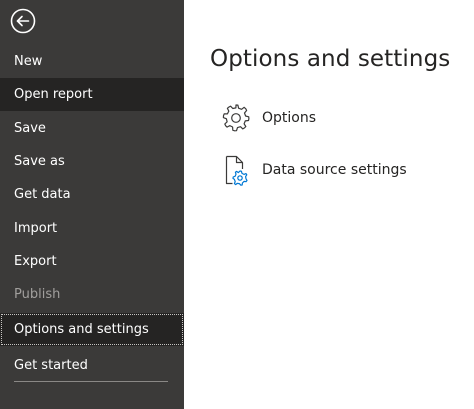  What do you see at coordinates (37, 294) in the screenshot?
I see `sidebar-item-publish: Publish` at bounding box center [37, 294].